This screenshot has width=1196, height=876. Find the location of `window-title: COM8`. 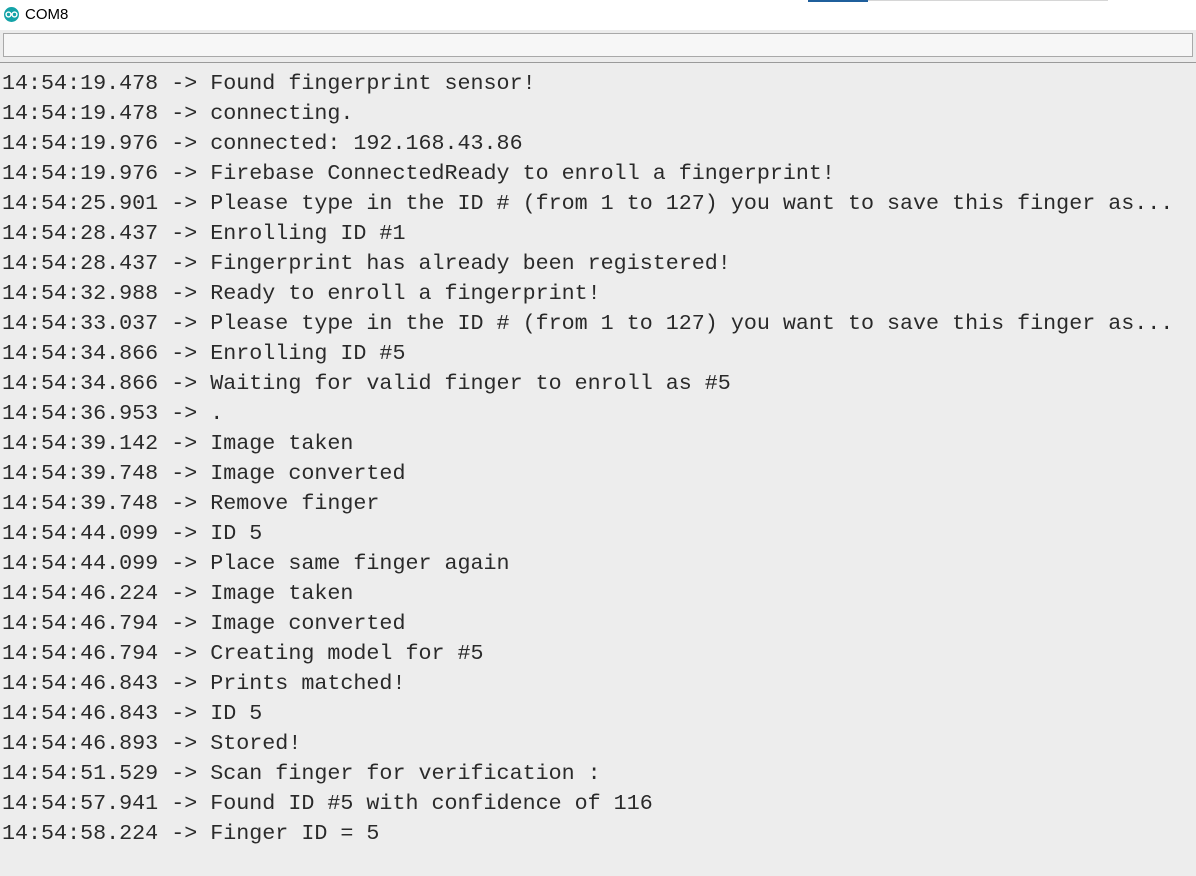

window-title: COM8 is located at coordinates (47, 14).